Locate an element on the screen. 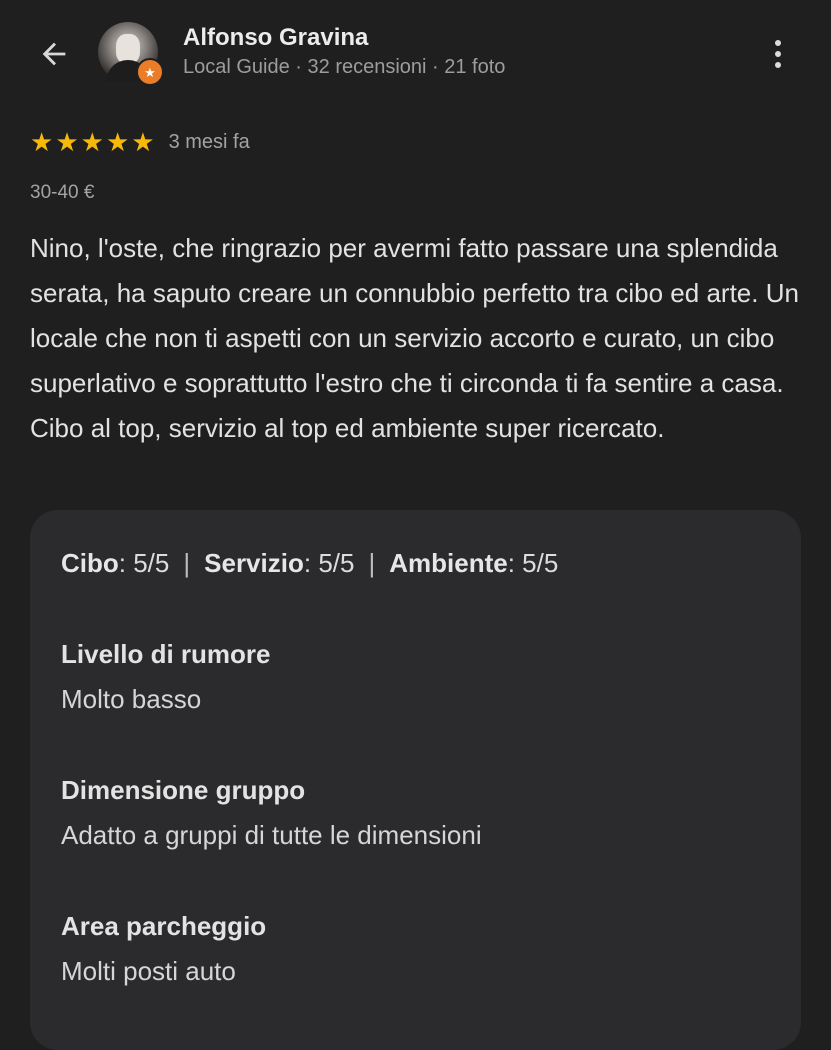  more-options-button is located at coordinates (778, 54).